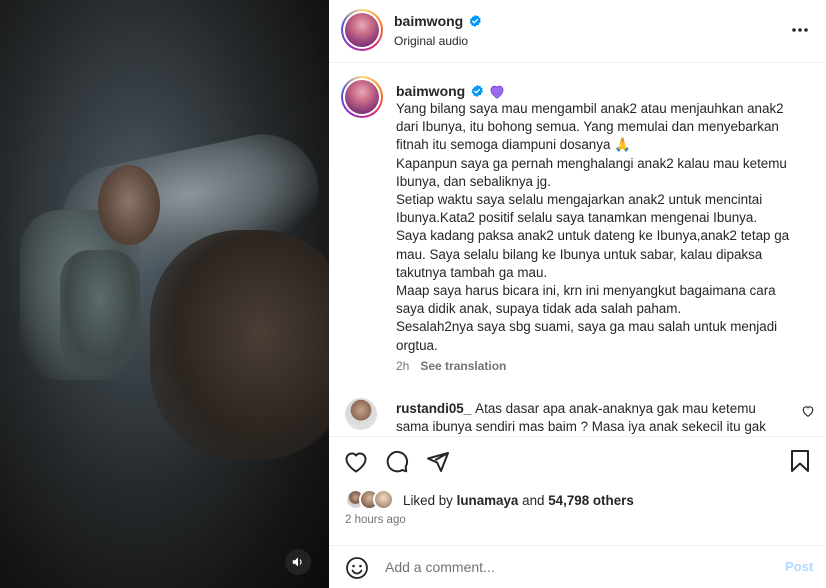  What do you see at coordinates (497, 92) in the screenshot?
I see `purple-heart-icon` at bounding box center [497, 92].